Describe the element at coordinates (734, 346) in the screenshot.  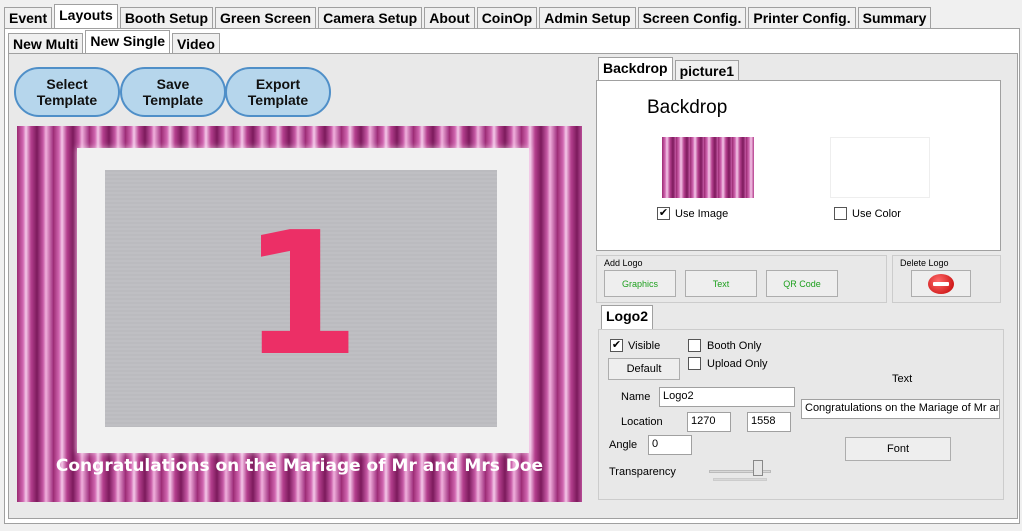
I see `booth-only-label: Booth Only` at that location.